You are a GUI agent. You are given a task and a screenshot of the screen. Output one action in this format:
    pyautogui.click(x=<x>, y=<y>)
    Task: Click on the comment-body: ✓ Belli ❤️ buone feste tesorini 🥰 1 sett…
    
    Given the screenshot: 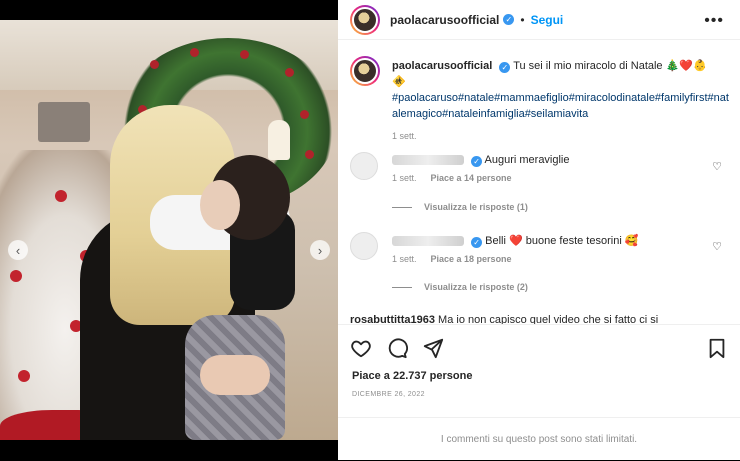 What is the action you would take?
    pyautogui.click(x=542, y=249)
    